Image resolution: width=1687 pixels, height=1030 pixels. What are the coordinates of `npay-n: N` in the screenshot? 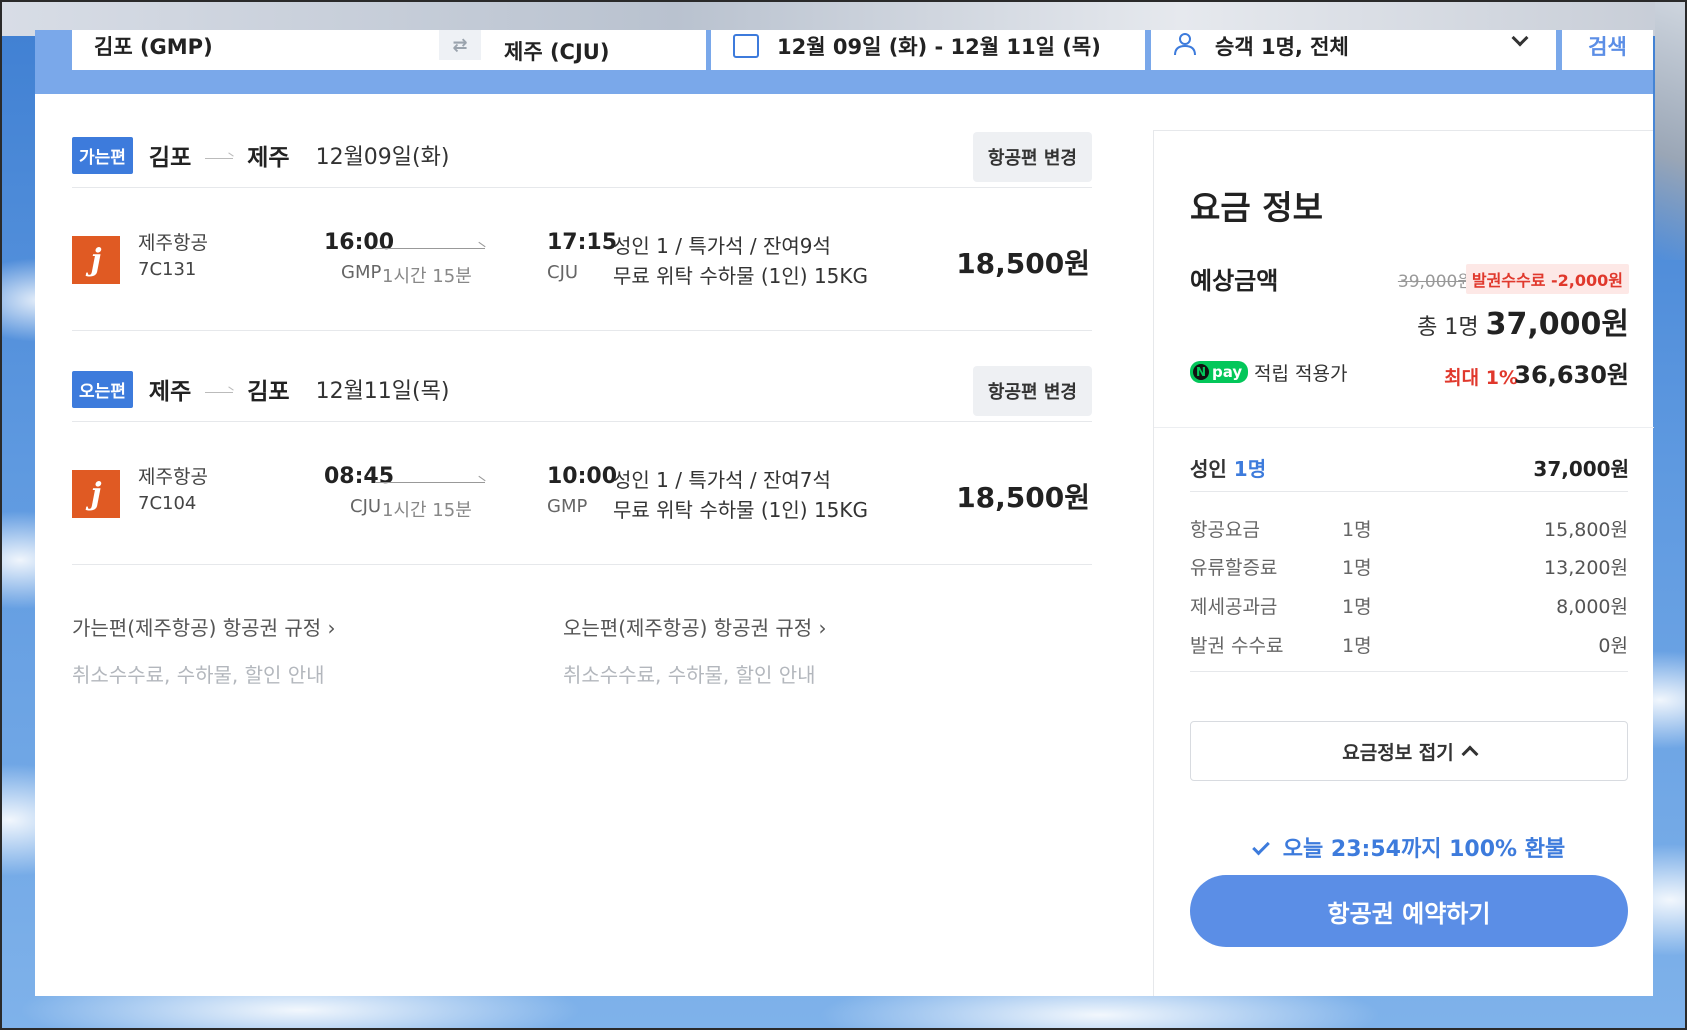 It's located at (1201, 372).